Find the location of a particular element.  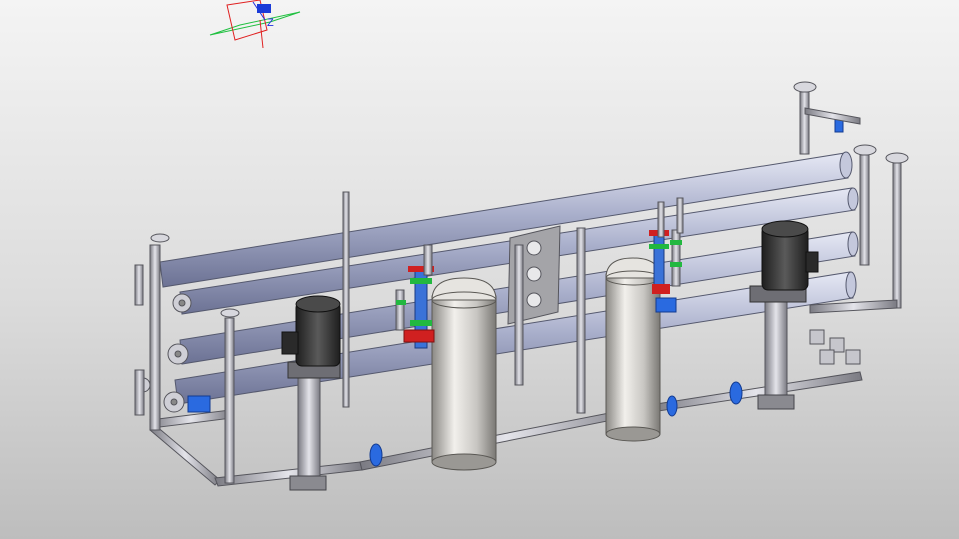

pump-1-base is located at coordinates (308, 483).